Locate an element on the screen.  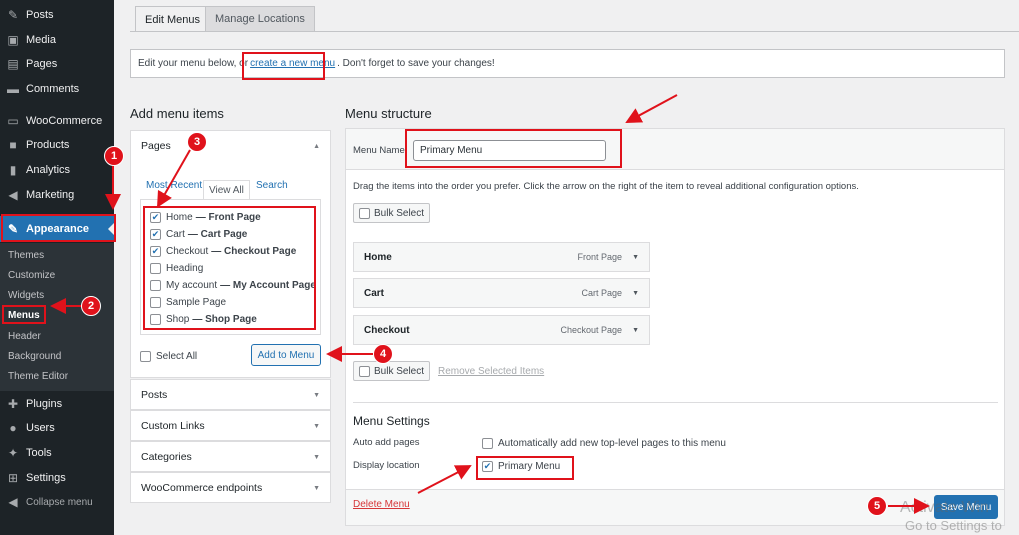
arrow-location is located at coordinates (444, 479).